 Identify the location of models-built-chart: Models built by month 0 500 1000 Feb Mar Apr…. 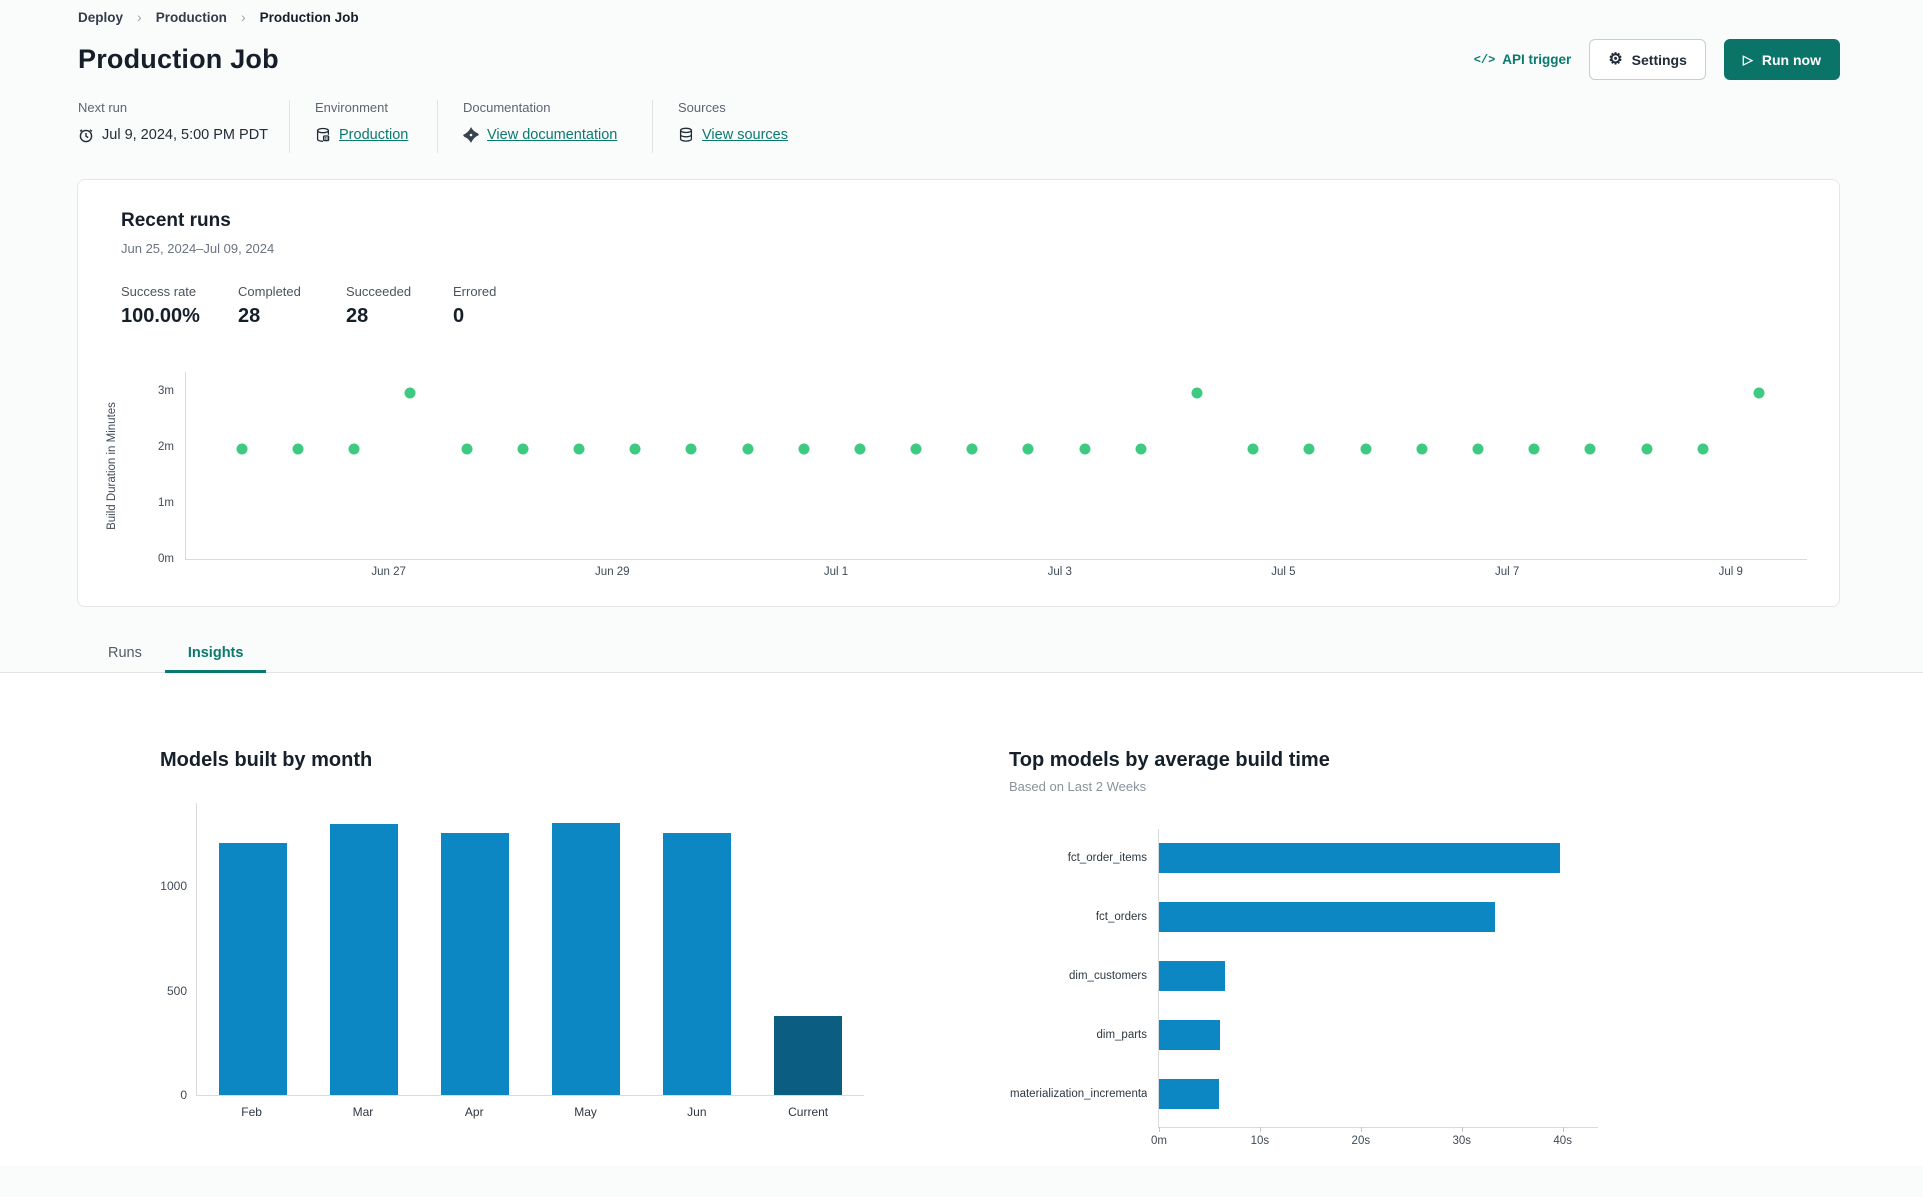
(532, 938).